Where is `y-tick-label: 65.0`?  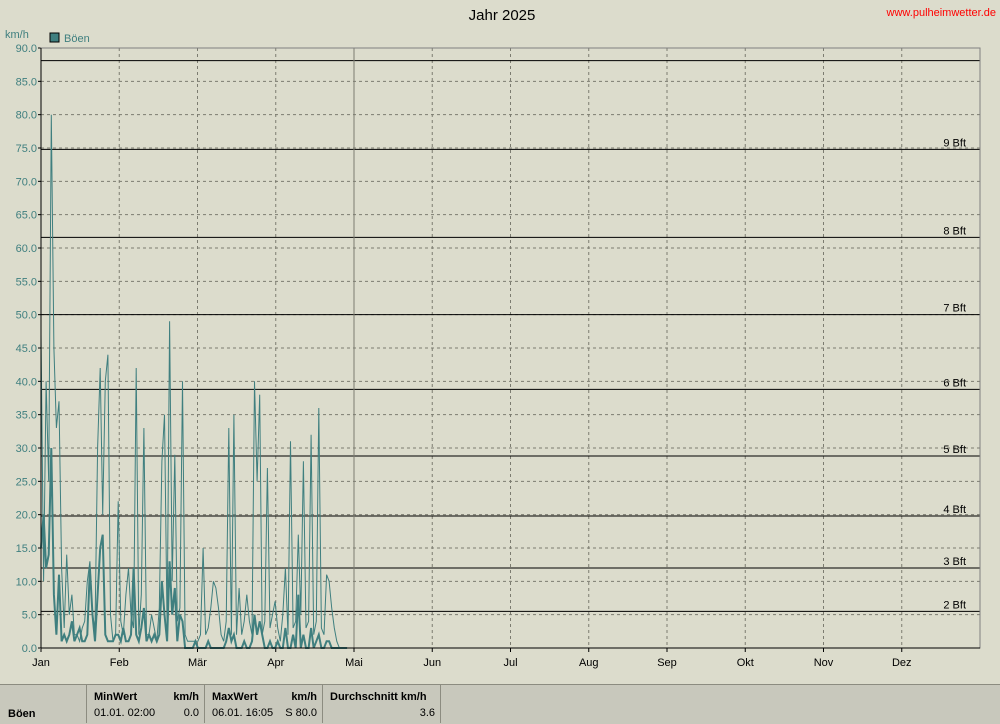
y-tick-label: 65.0 is located at coordinates (26, 216).